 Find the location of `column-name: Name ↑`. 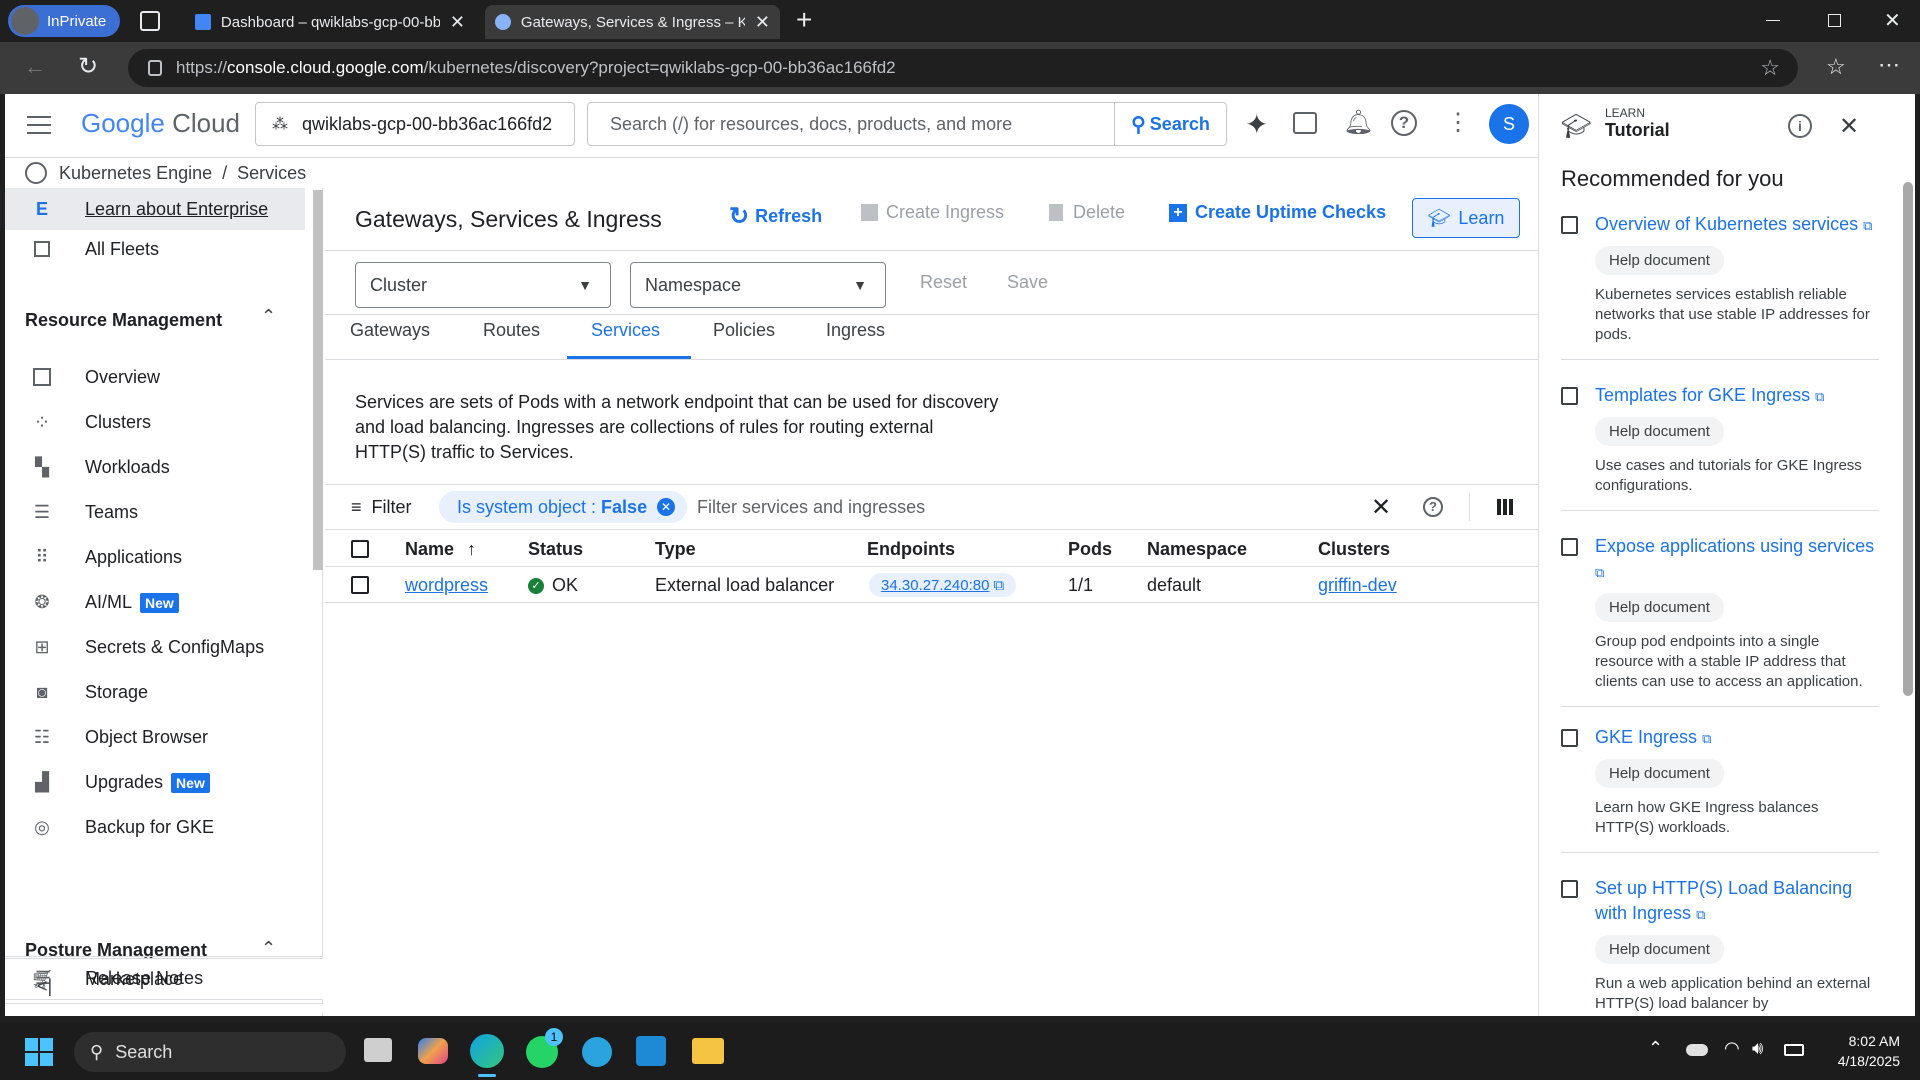

column-name: Name ↑ is located at coordinates (440, 549).